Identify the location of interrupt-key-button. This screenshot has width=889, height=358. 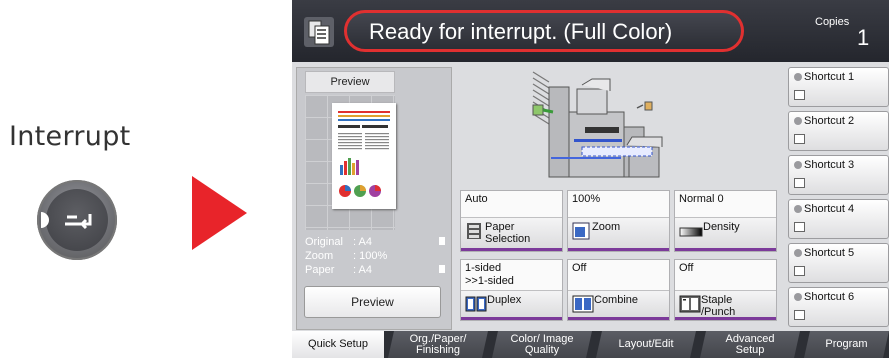
(77, 220).